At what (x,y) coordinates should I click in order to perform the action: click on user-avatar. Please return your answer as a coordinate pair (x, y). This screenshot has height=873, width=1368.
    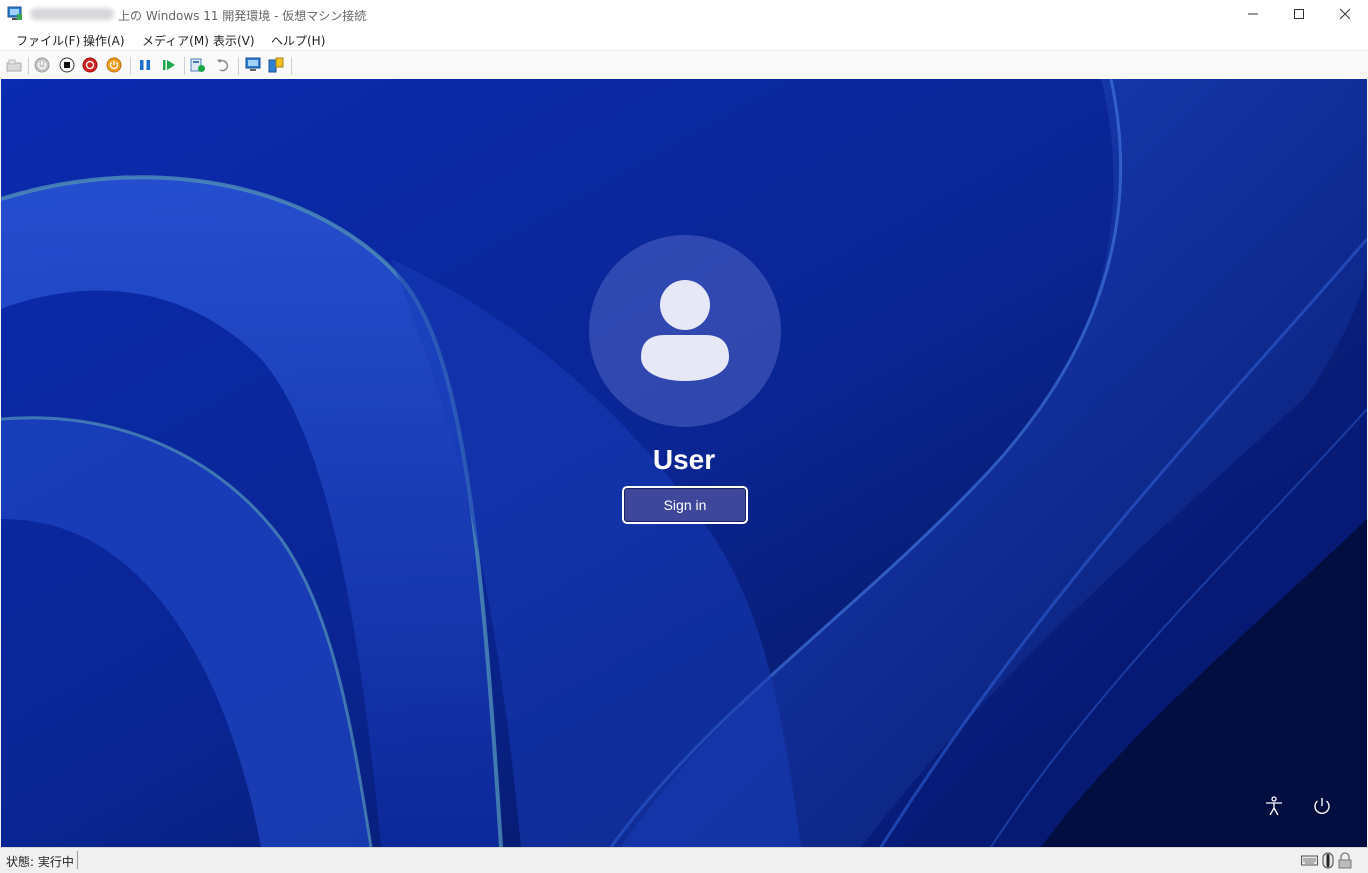
    Looking at the image, I should click on (685, 331).